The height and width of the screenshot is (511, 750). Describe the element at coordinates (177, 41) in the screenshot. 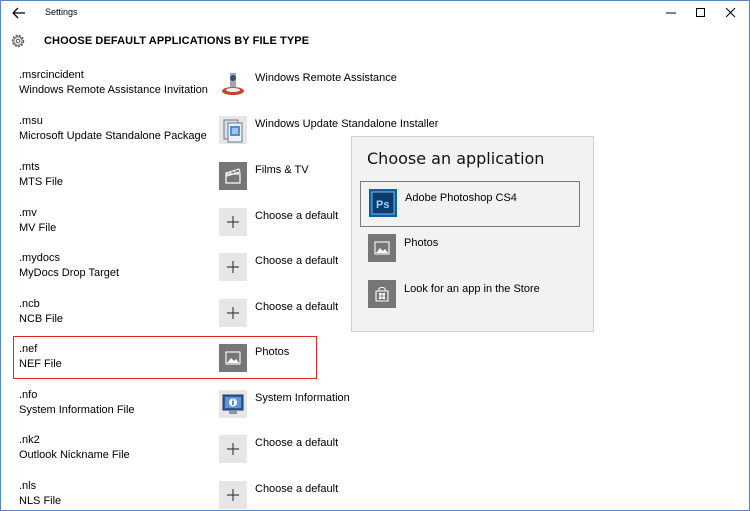

I see `page-title: CHOOSE DEFAULT APPLICATIONS BY FILE TYPE` at that location.